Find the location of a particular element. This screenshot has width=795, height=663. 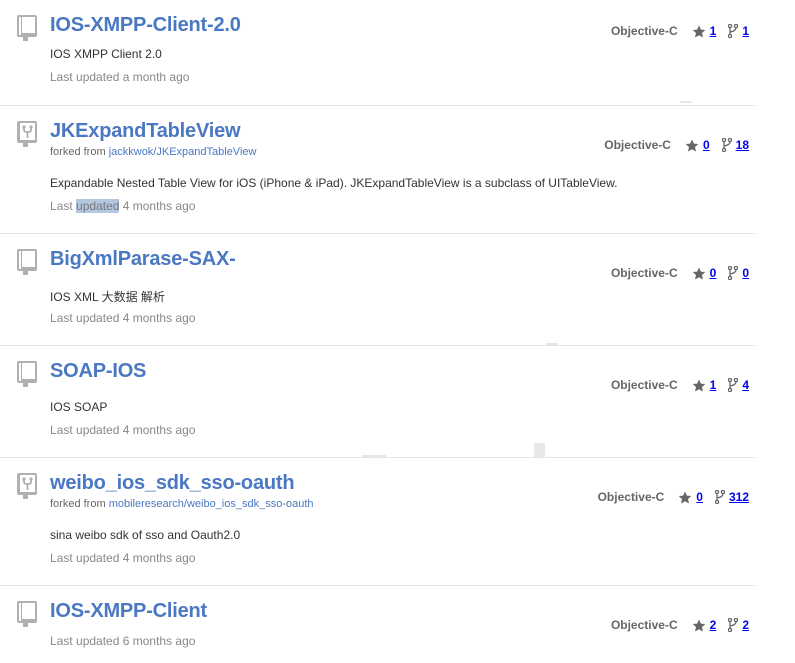

star-count: 2 is located at coordinates (713, 625).